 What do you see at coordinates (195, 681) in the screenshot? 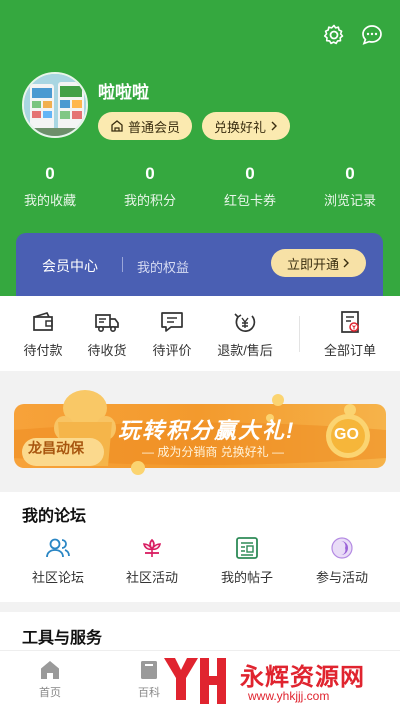
I see `watermark-logo` at bounding box center [195, 681].